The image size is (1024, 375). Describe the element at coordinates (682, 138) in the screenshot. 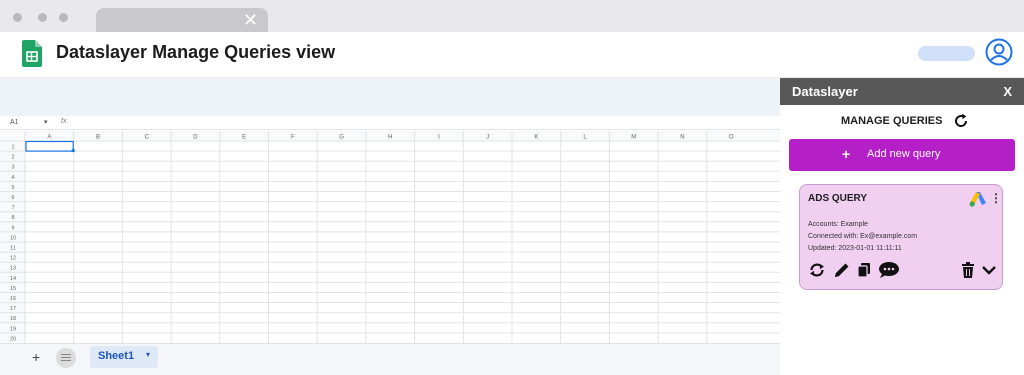

I see `column-header-N: N` at that location.